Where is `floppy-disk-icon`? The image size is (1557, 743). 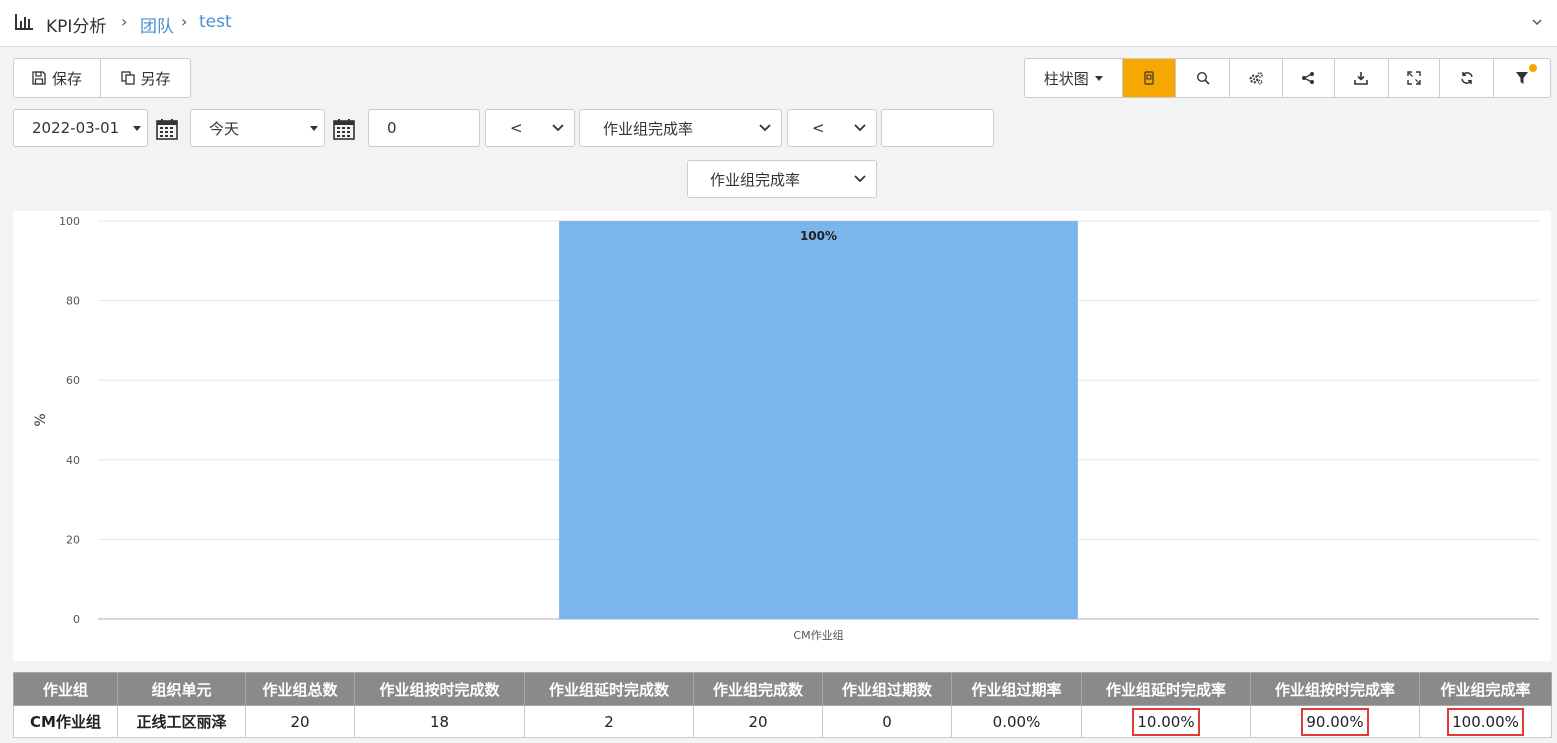 floppy-disk-icon is located at coordinates (39, 78).